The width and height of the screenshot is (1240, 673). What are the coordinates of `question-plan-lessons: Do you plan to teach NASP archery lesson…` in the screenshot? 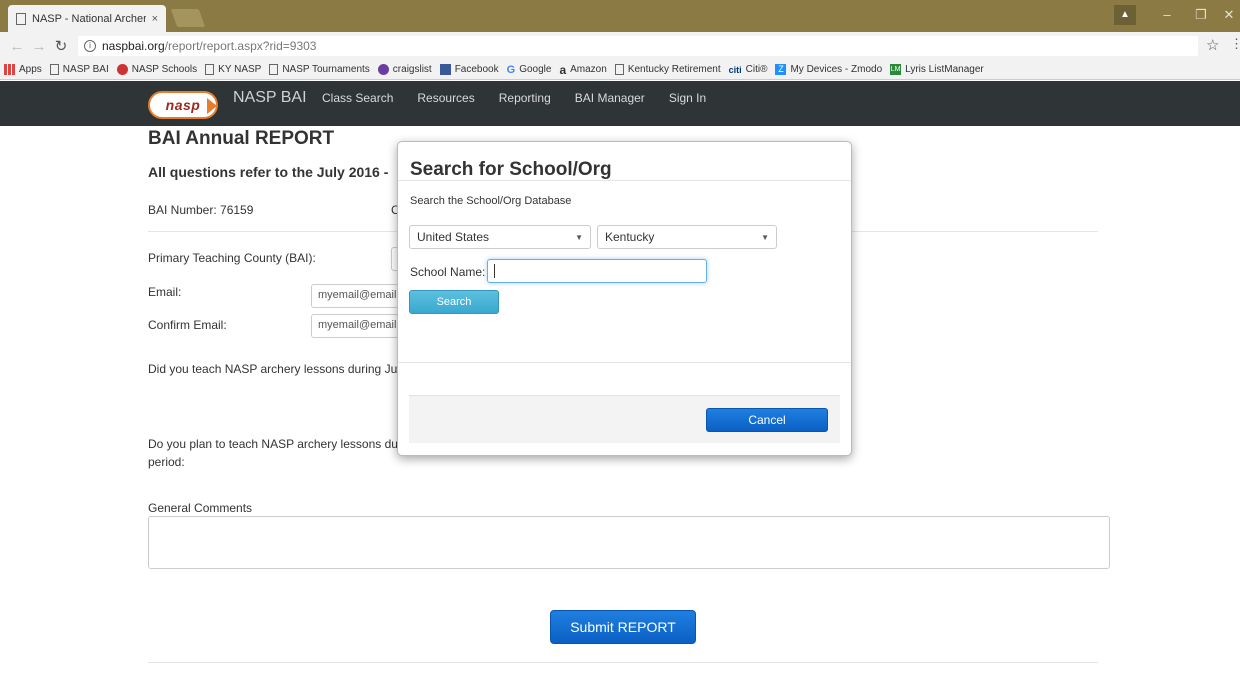 It's located at (280, 444).